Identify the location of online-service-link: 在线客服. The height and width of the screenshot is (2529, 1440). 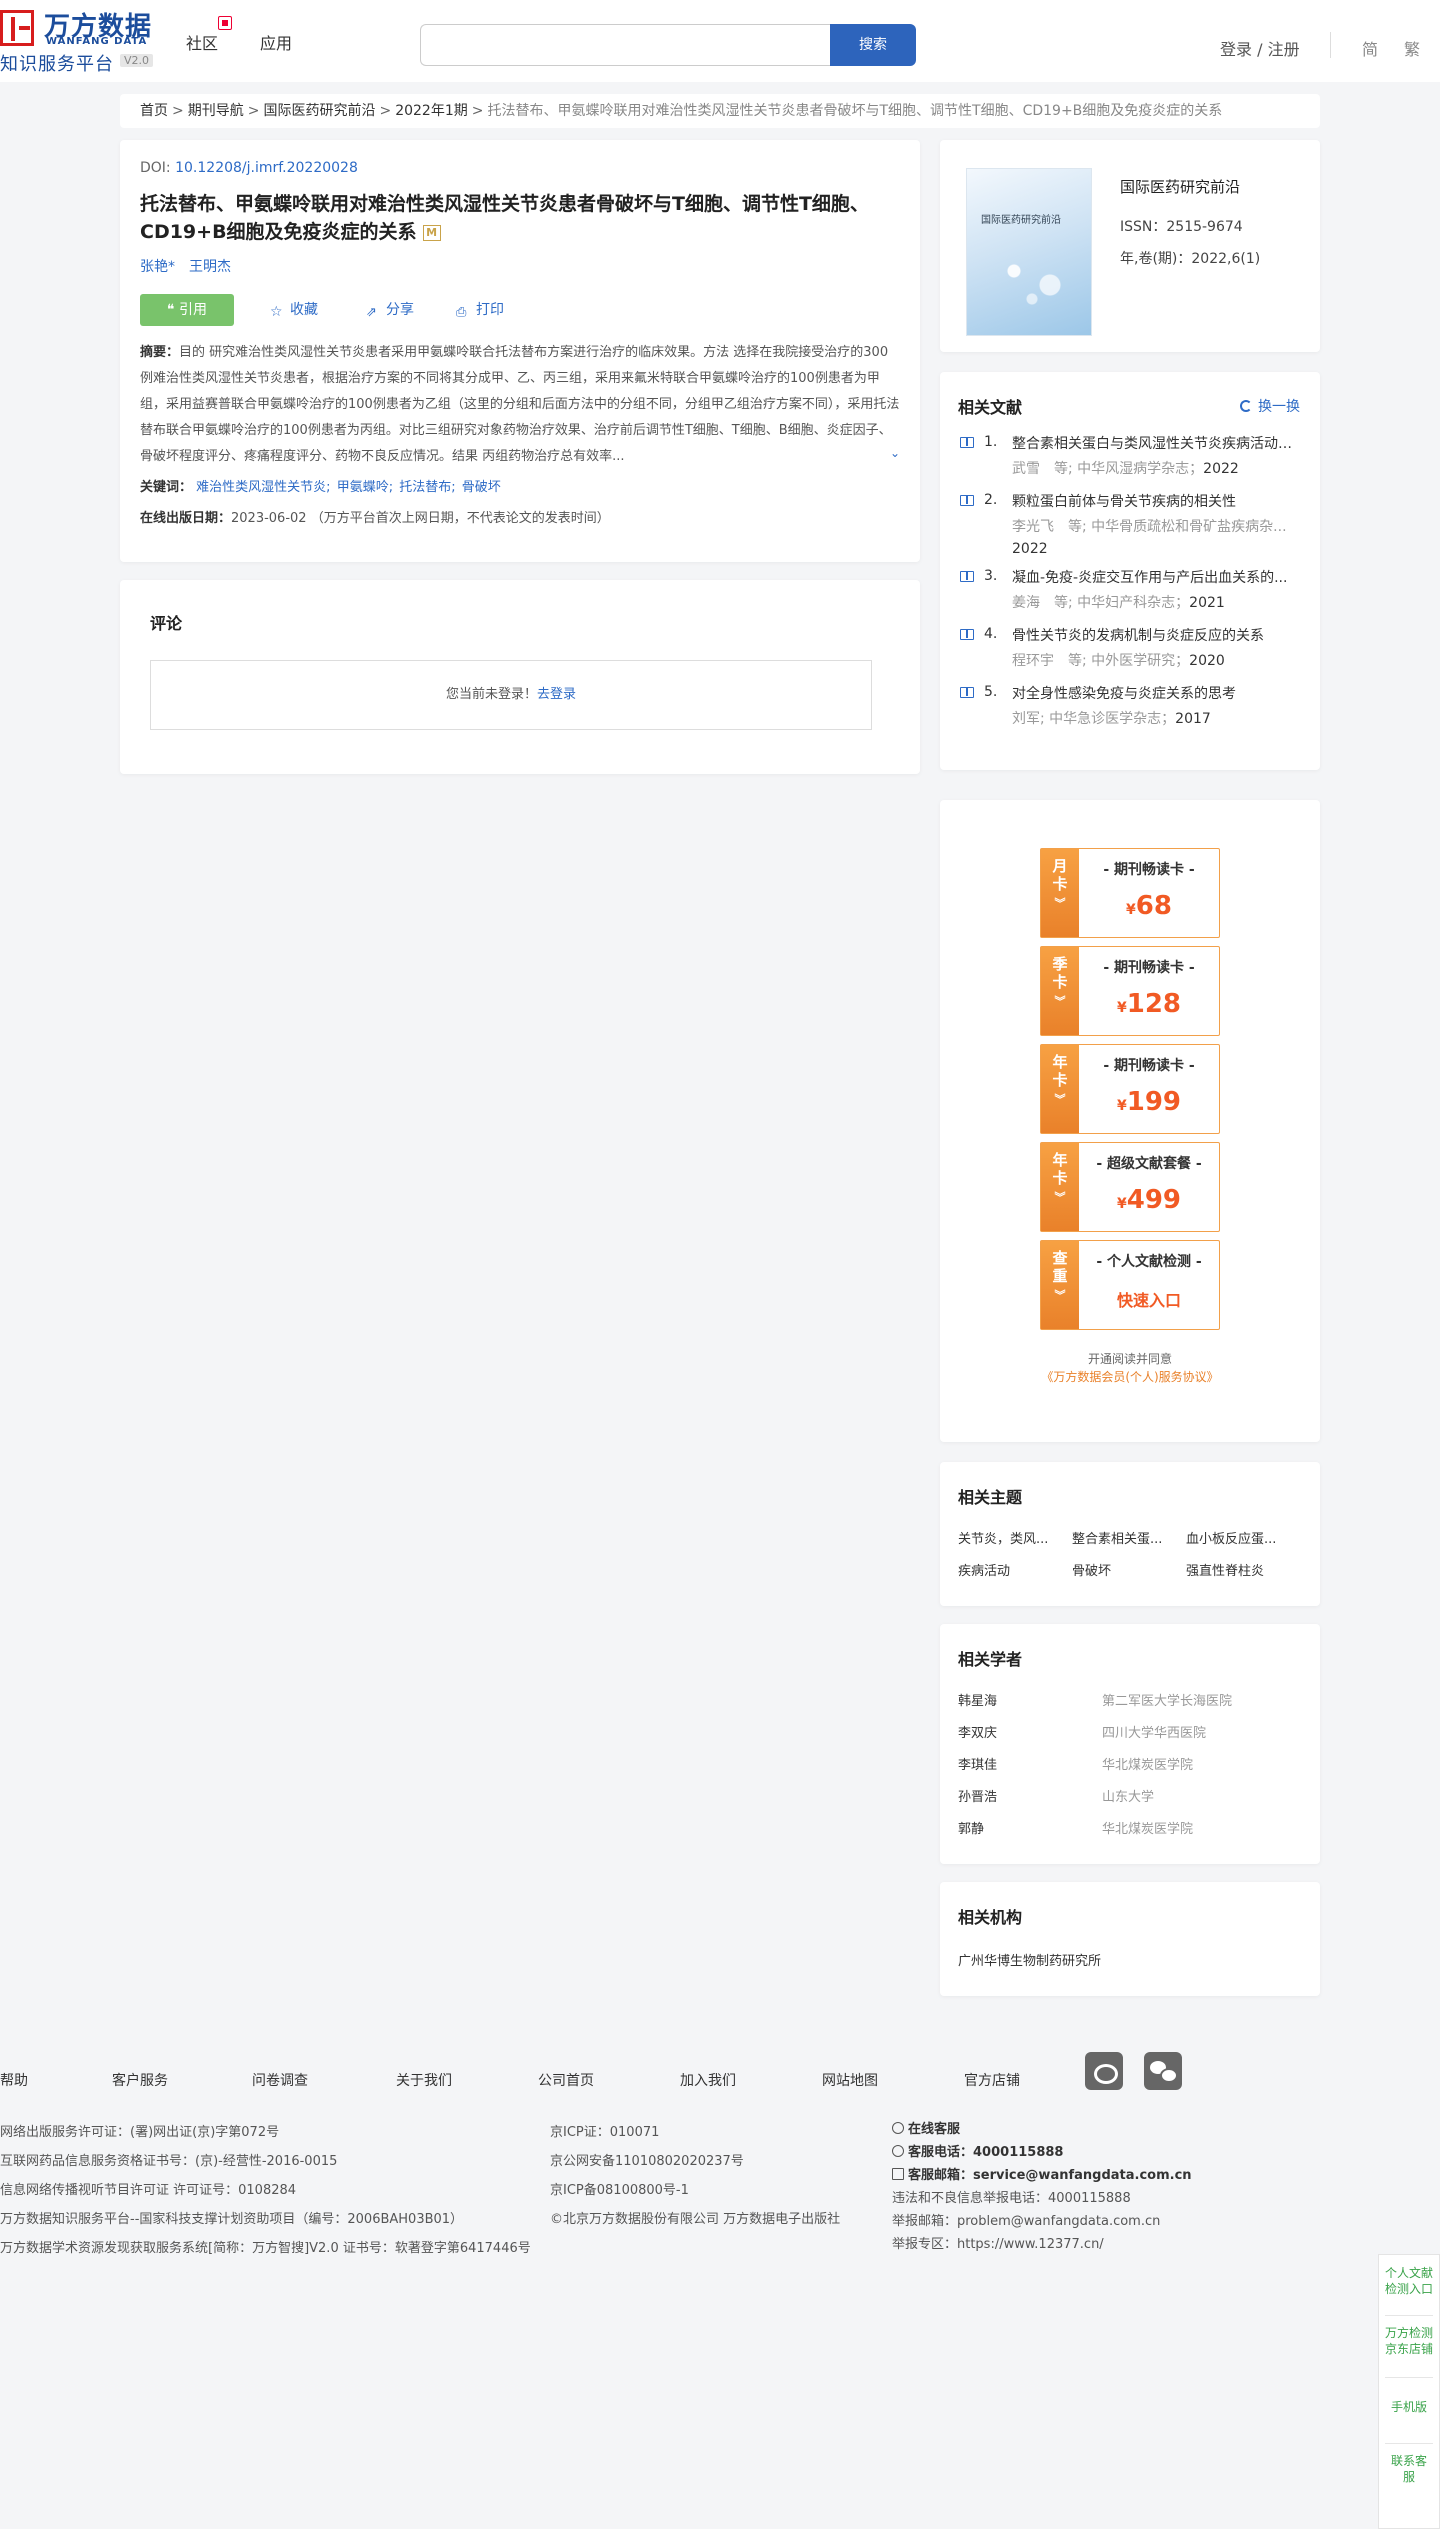
(1042, 2129).